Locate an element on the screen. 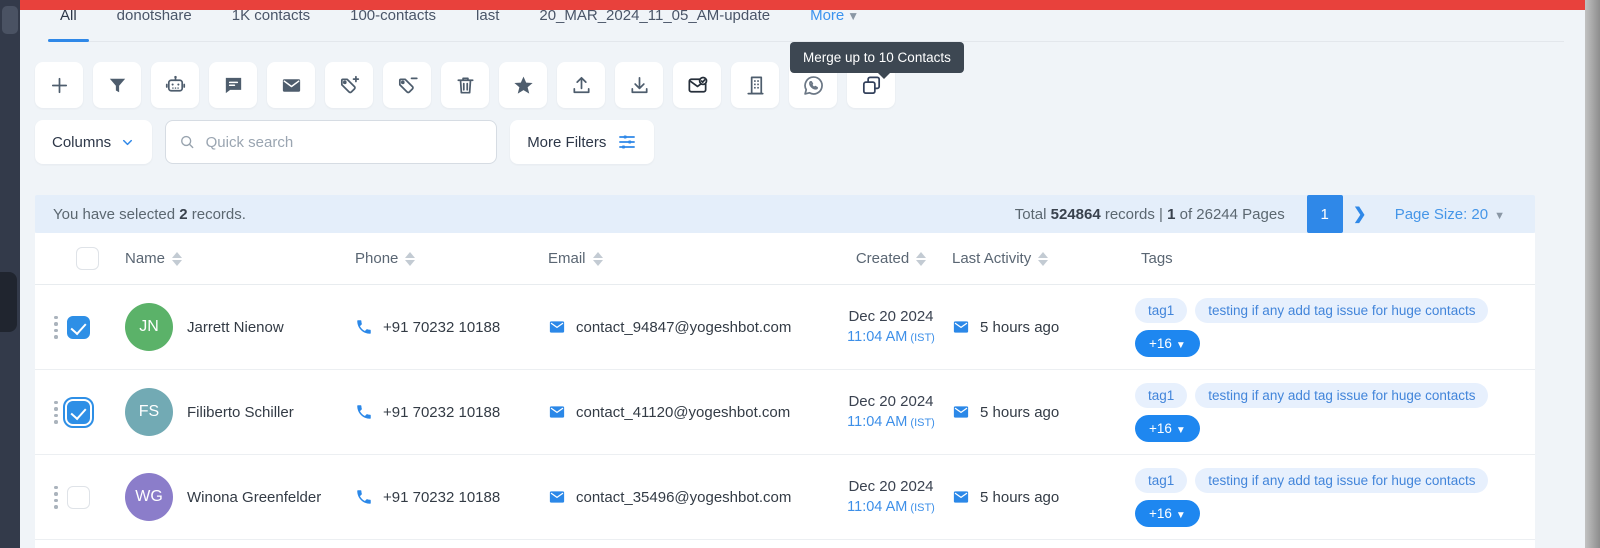 The height and width of the screenshot is (548, 1600). columns-button: Columns is located at coordinates (94, 142).